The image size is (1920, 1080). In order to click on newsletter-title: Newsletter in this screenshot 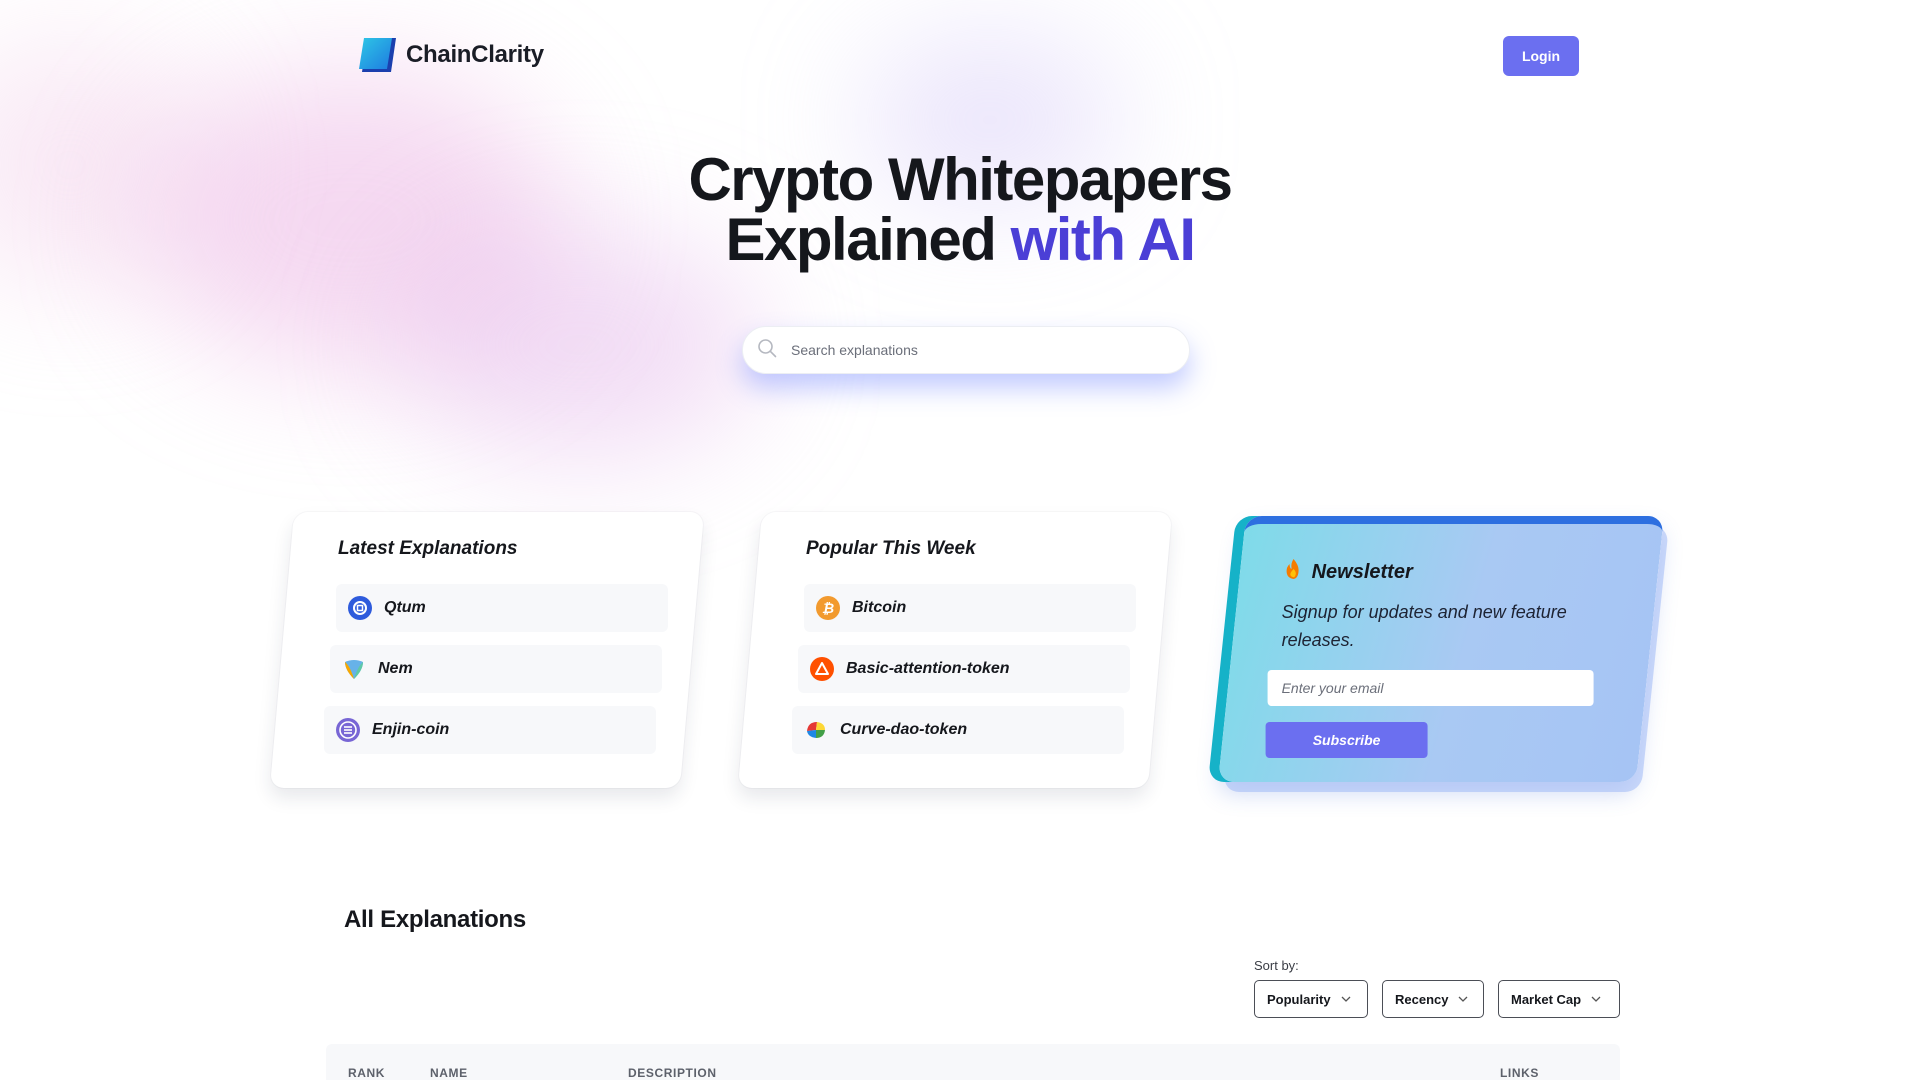, I will do `click(1348, 572)`.